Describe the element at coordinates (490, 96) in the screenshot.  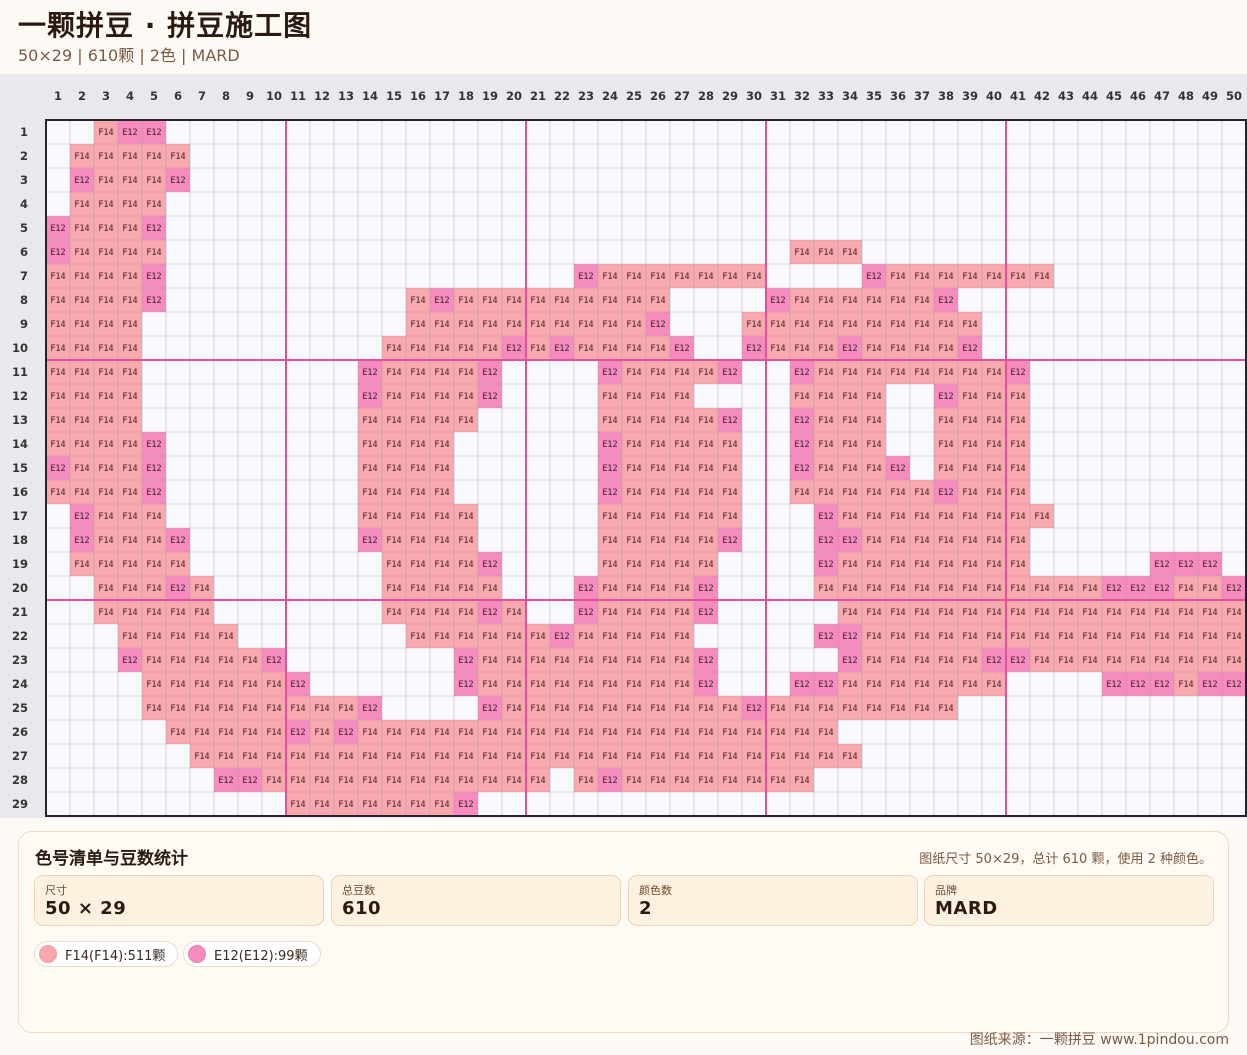
I see `column-number: 19` at that location.